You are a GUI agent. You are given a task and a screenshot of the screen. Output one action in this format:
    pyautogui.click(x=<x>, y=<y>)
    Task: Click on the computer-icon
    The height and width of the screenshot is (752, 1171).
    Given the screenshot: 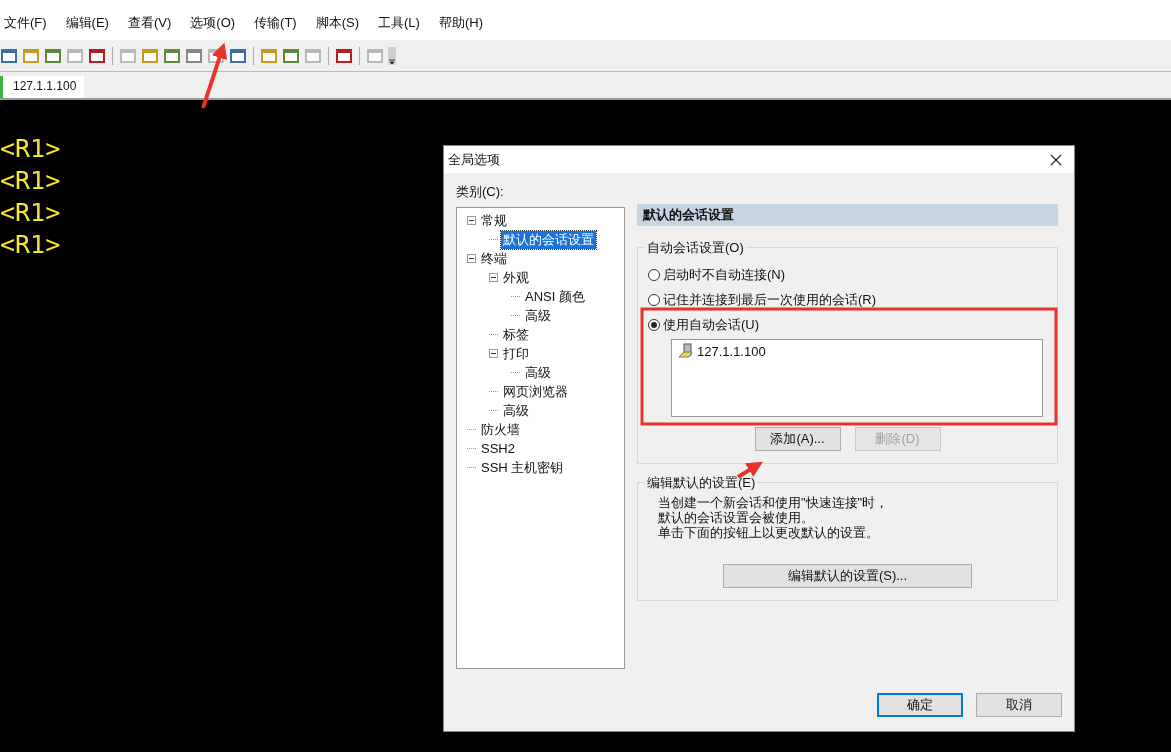 What is the action you would take?
    pyautogui.click(x=686, y=351)
    